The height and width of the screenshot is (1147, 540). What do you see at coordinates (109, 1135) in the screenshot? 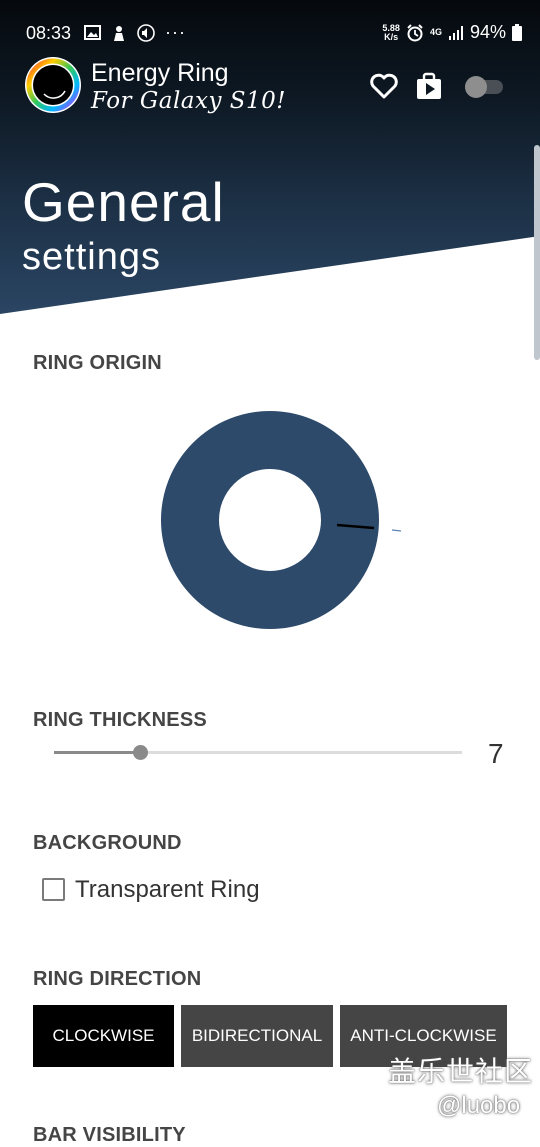
I see `bar-visibility-title: BAR VISIBILITY` at bounding box center [109, 1135].